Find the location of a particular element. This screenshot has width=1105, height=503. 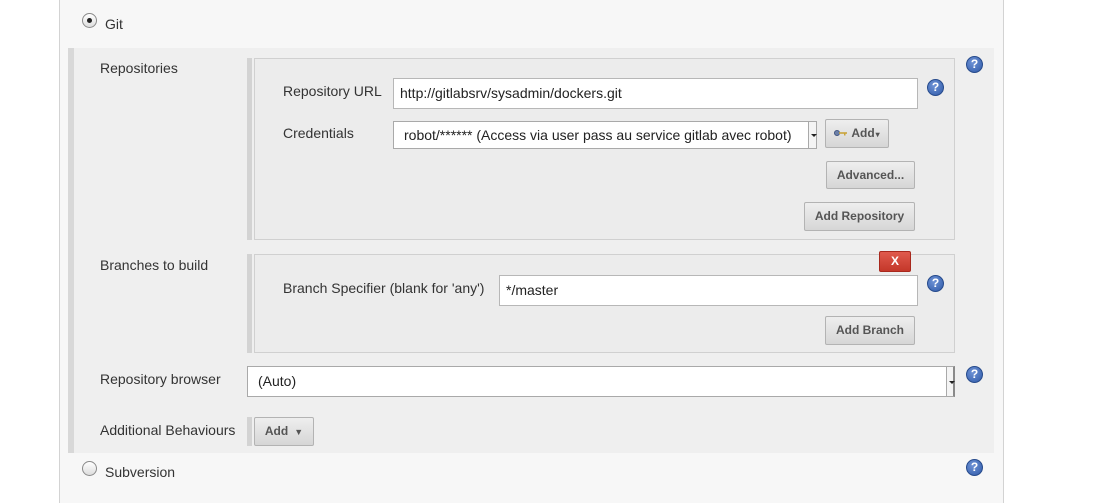

branch-specifier-help-icon: ? is located at coordinates (935, 283).